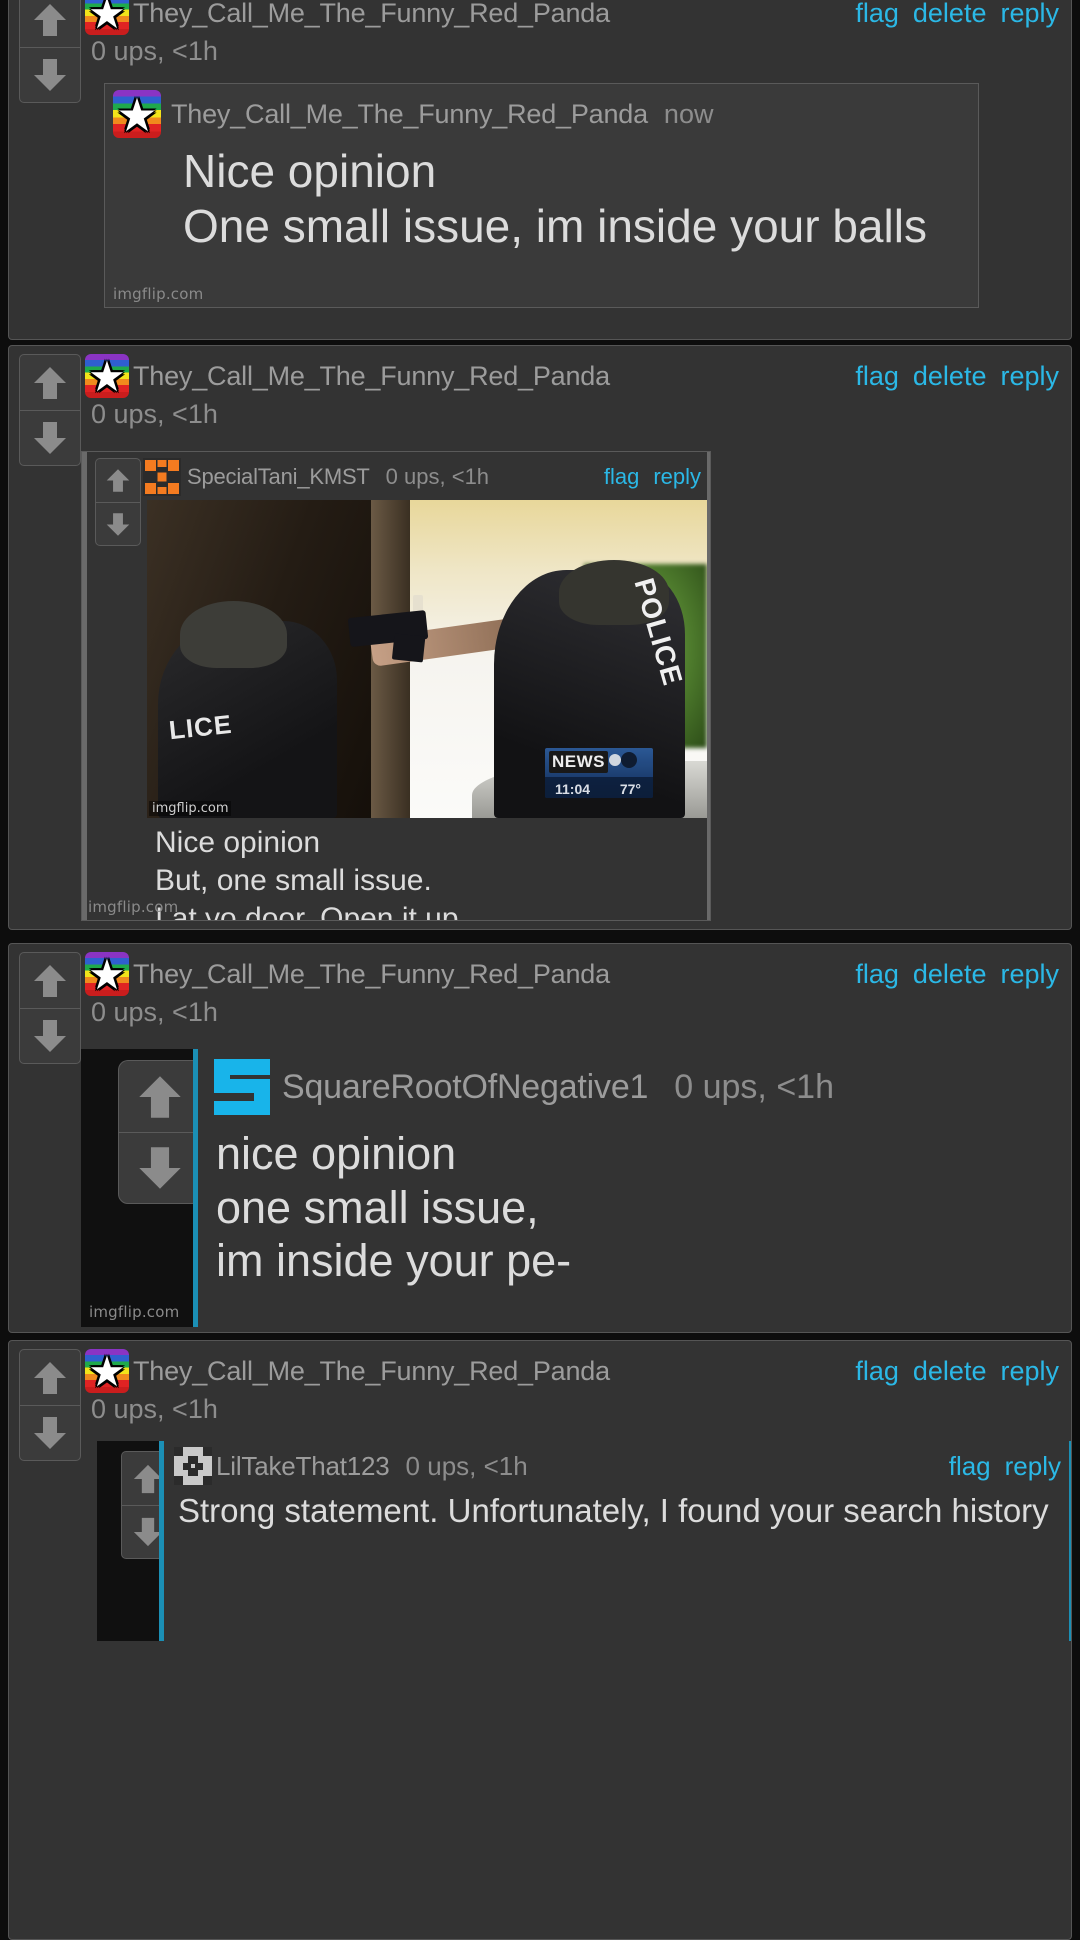 This screenshot has width=1080, height=1940. I want to click on nested-actions-2: flag reply, so click(643, 477).